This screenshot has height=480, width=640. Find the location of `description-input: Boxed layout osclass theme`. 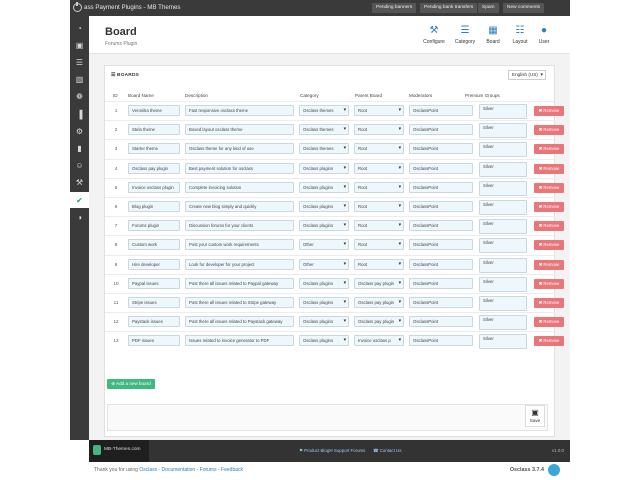

description-input: Boxed layout osclass theme is located at coordinates (239, 130).